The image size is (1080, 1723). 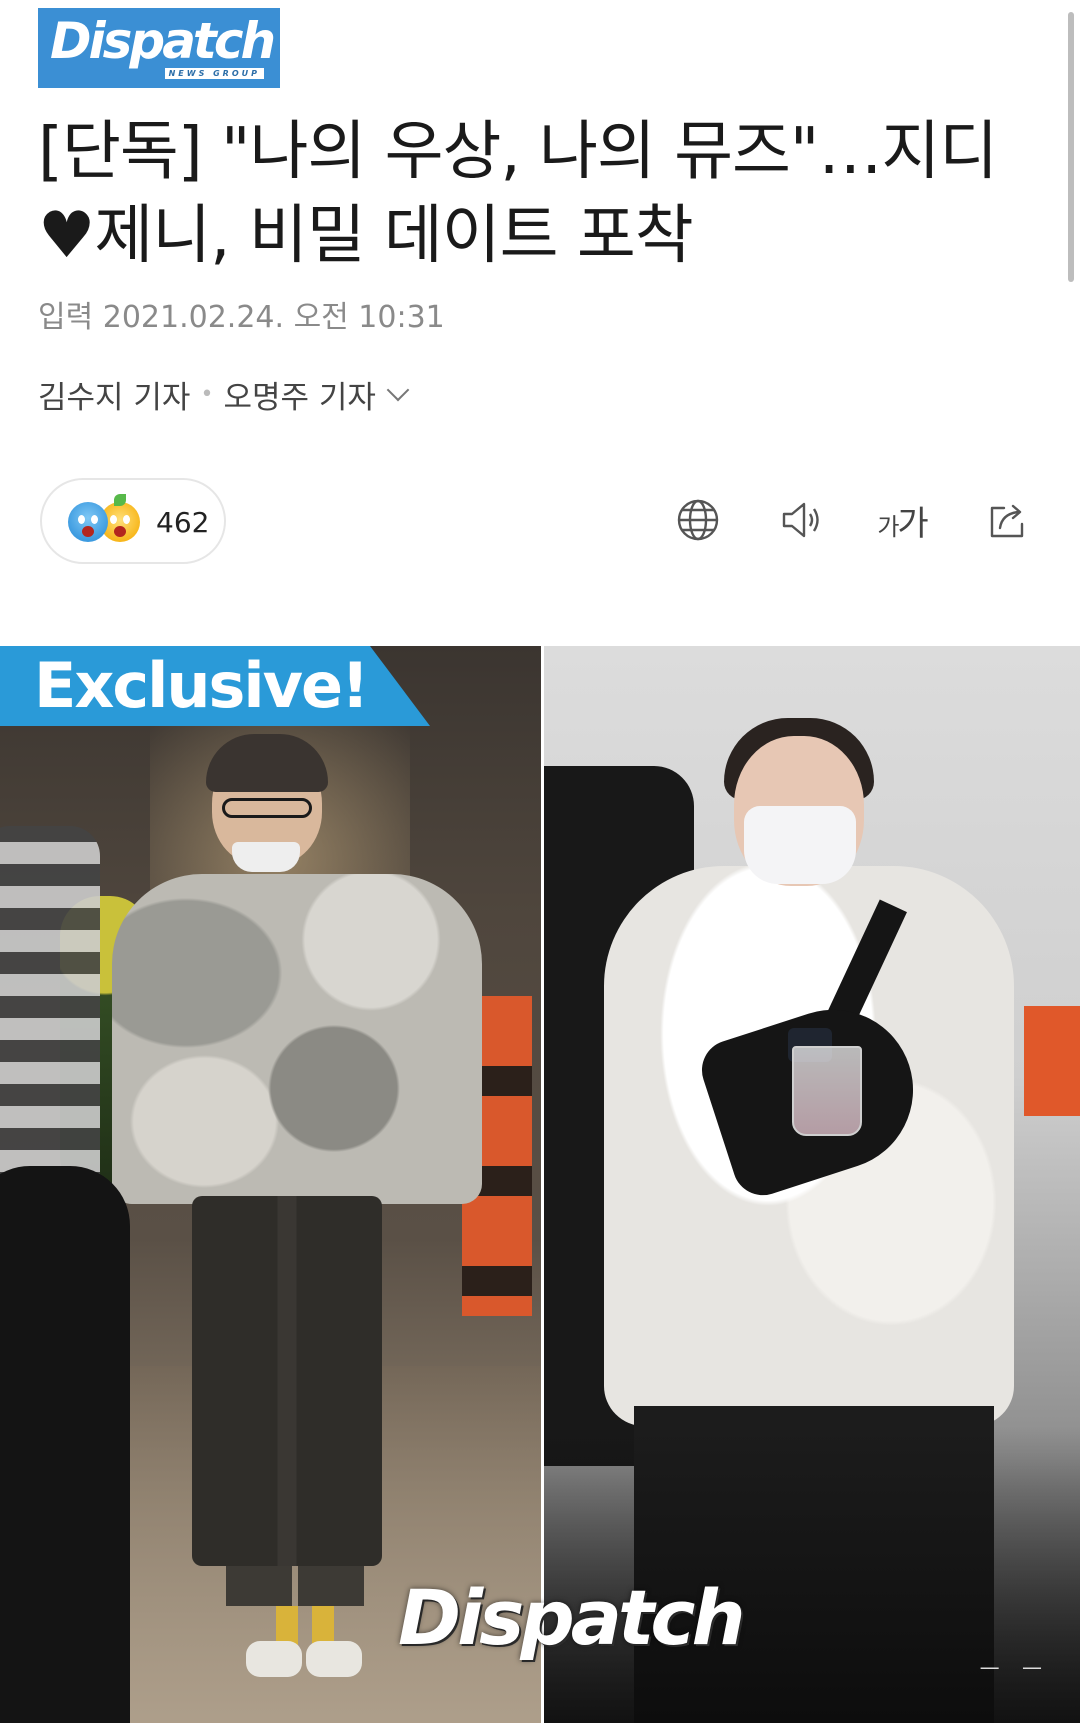 I want to click on share-button, so click(x=1008, y=520).